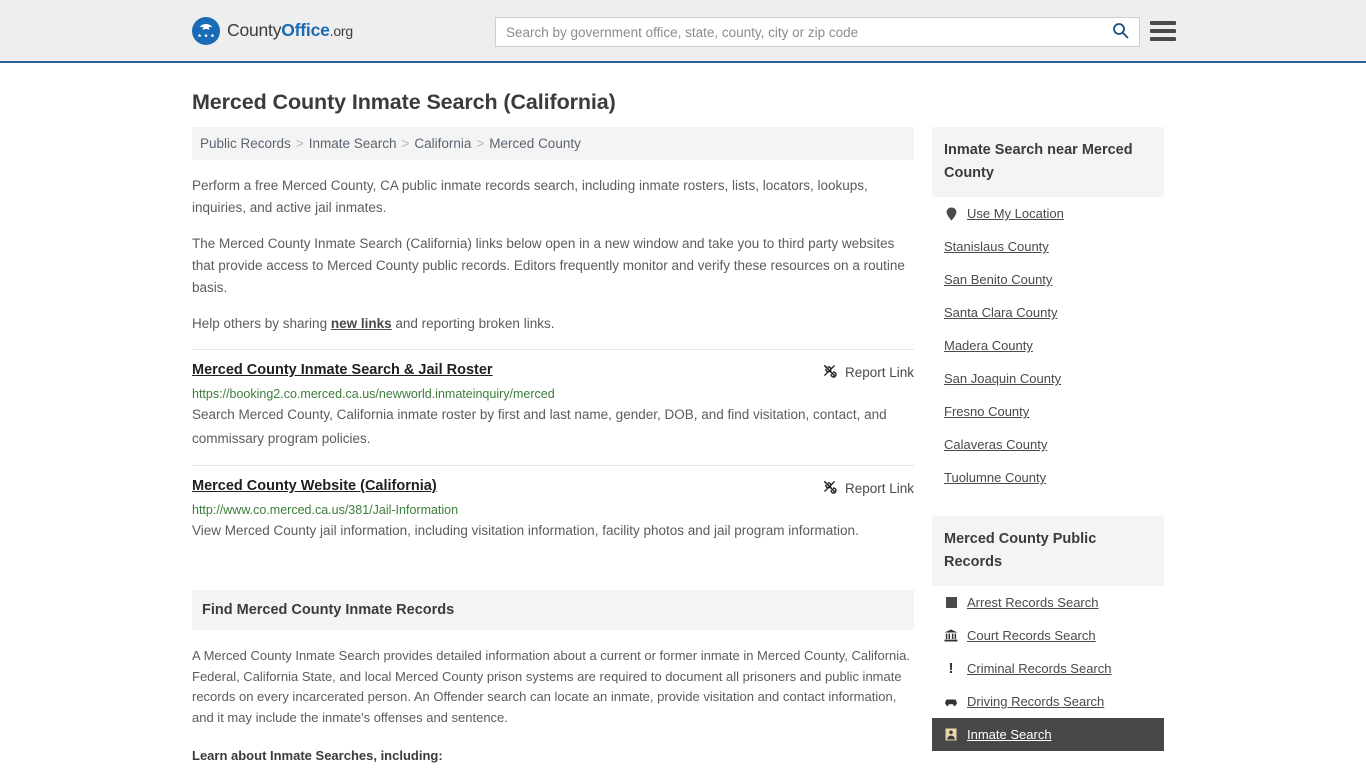  What do you see at coordinates (1035, 701) in the screenshot?
I see `sidebar-link-driving-records-search: Driving Records Search` at bounding box center [1035, 701].